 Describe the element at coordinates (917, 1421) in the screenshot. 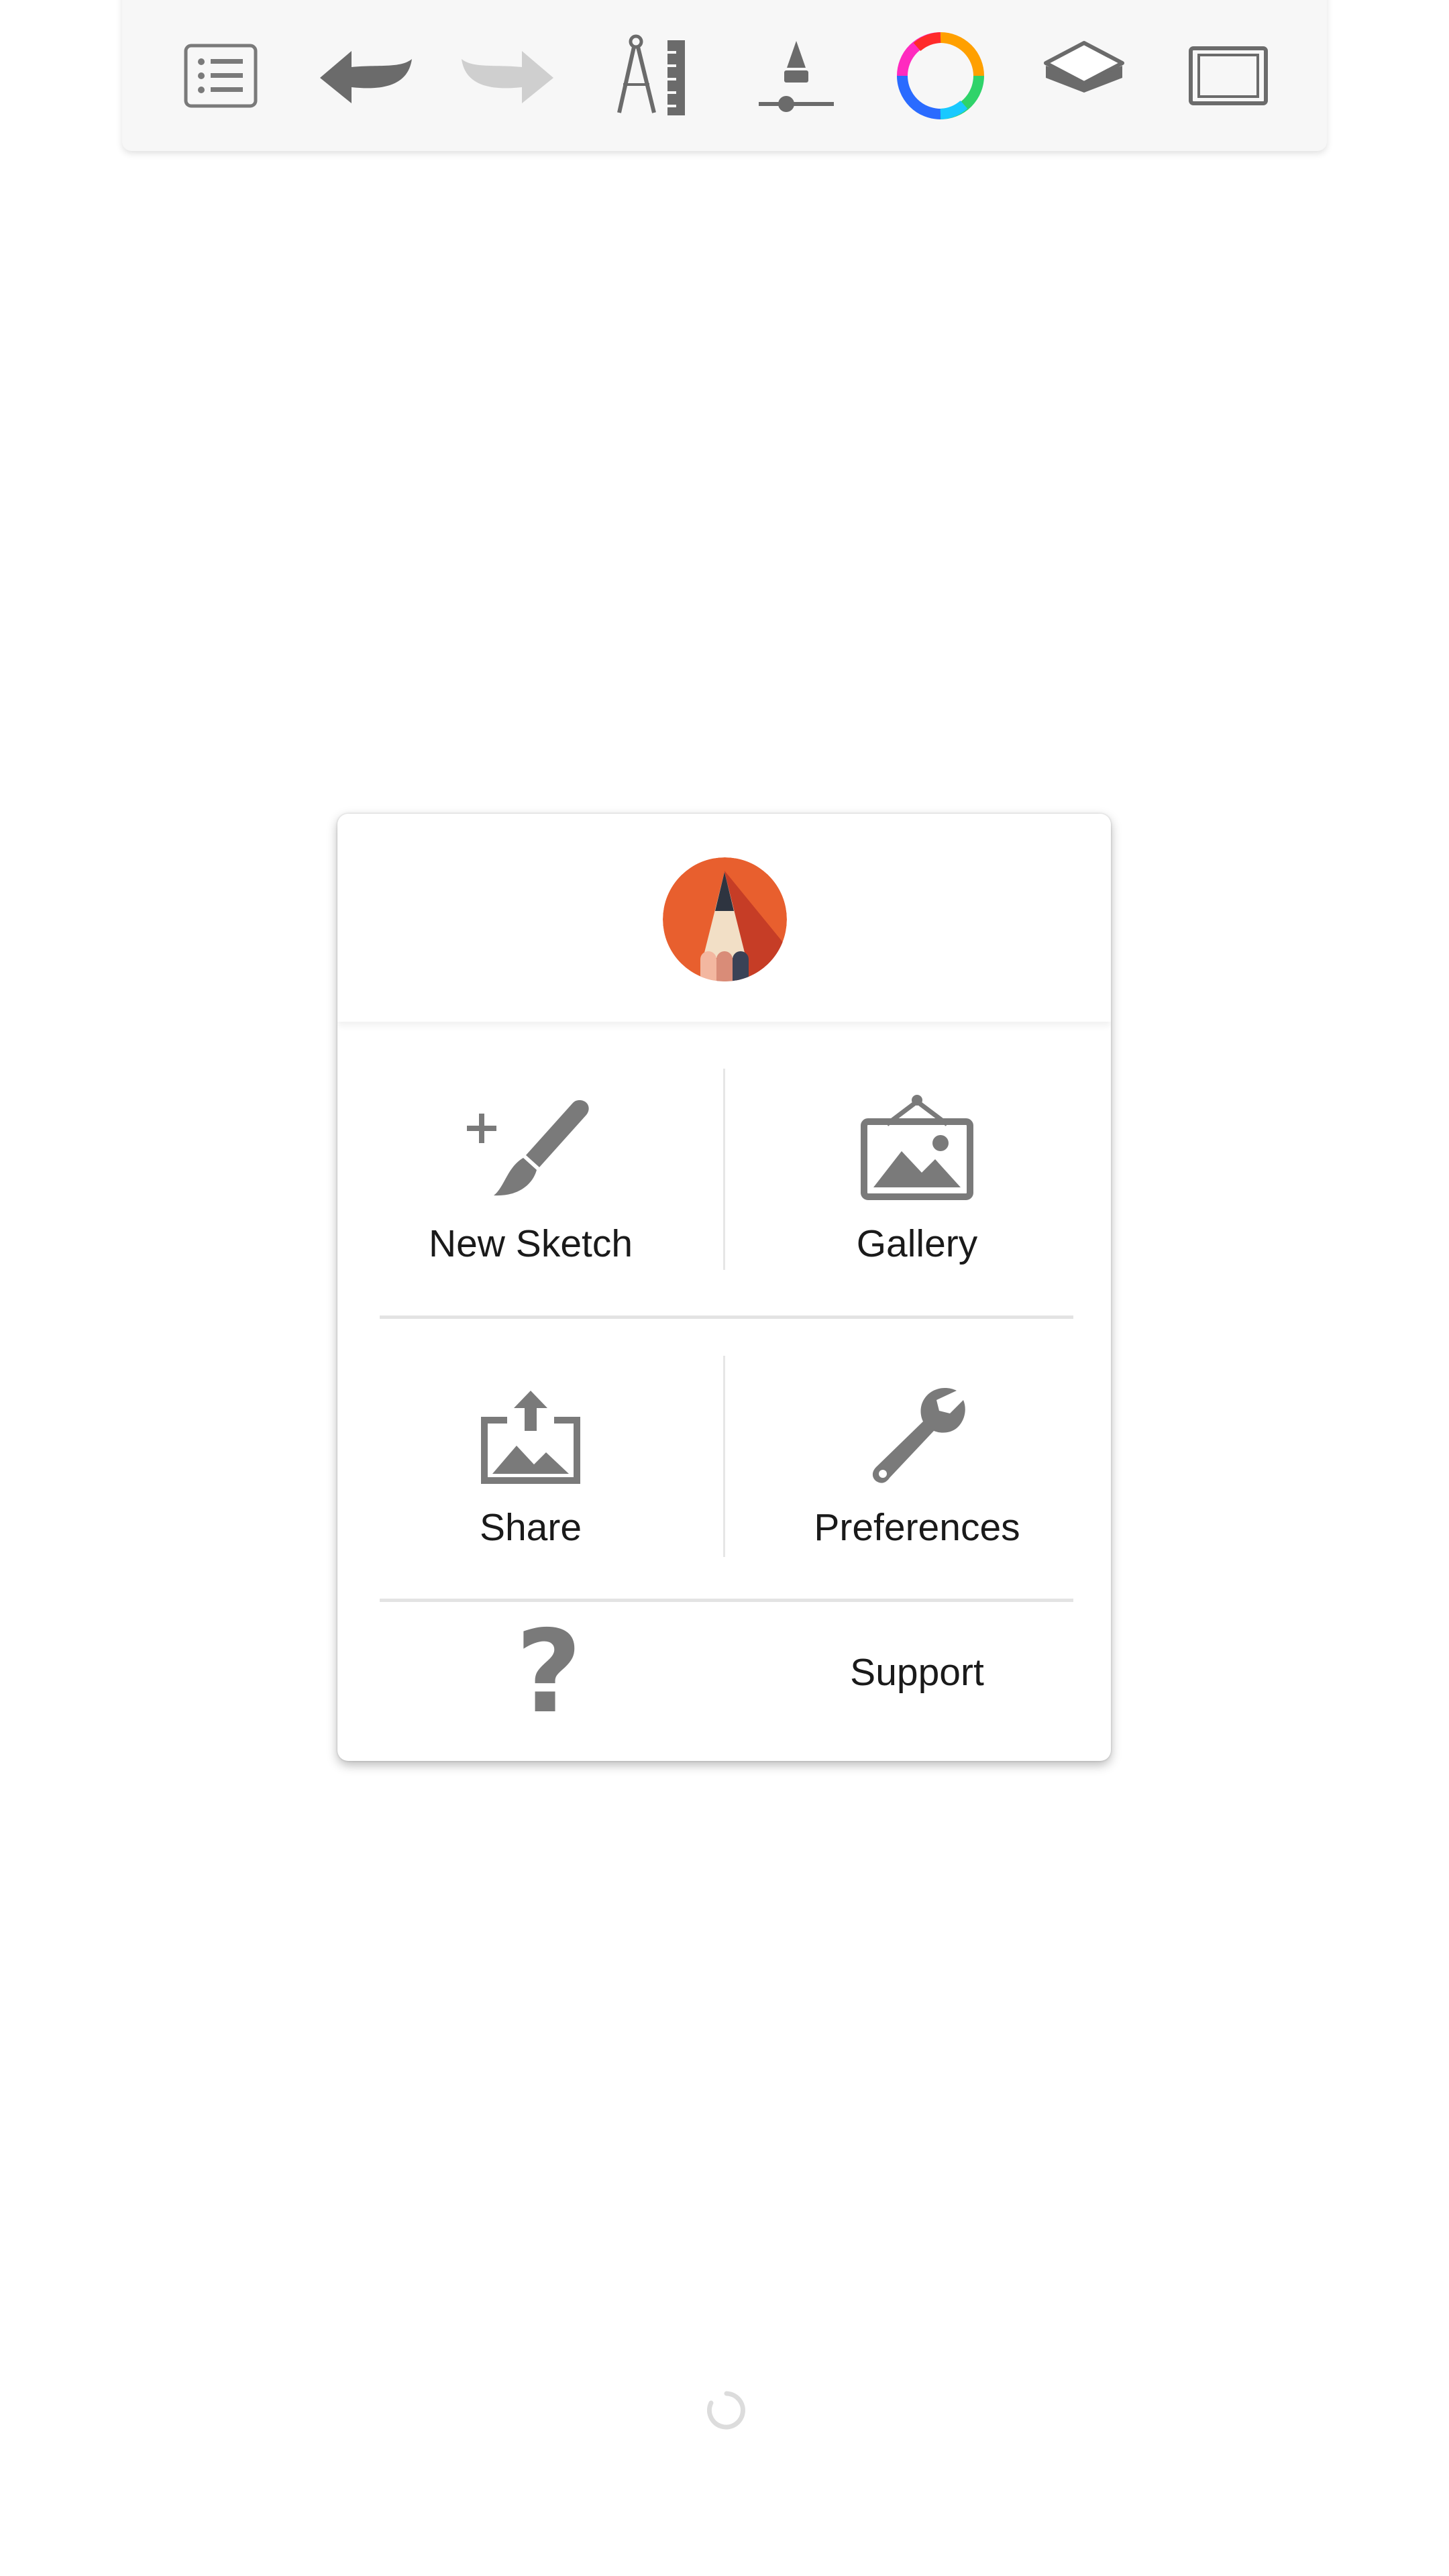

I see `wrench-icon` at that location.